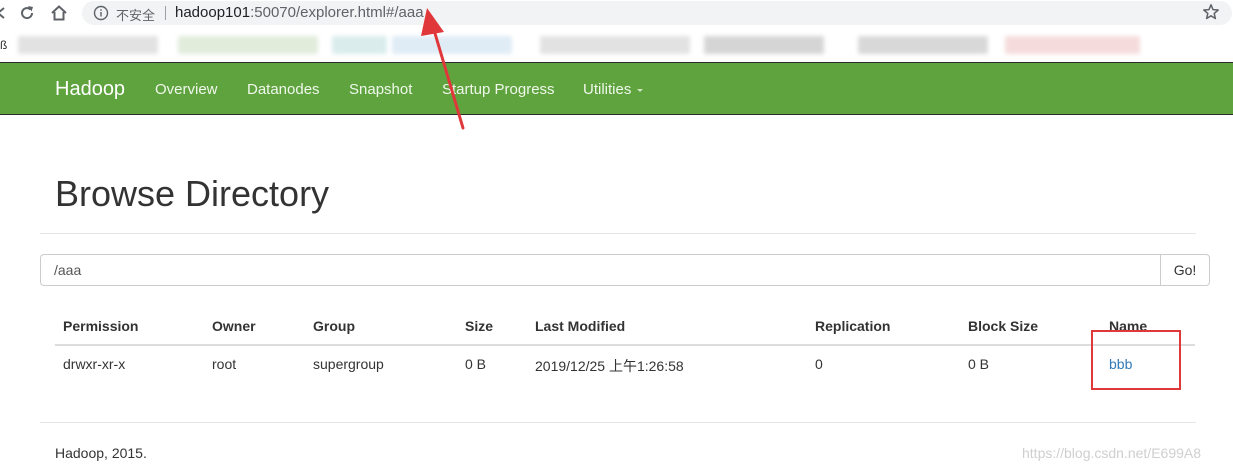 The image size is (1233, 472). I want to click on info-icon, so click(101, 15).